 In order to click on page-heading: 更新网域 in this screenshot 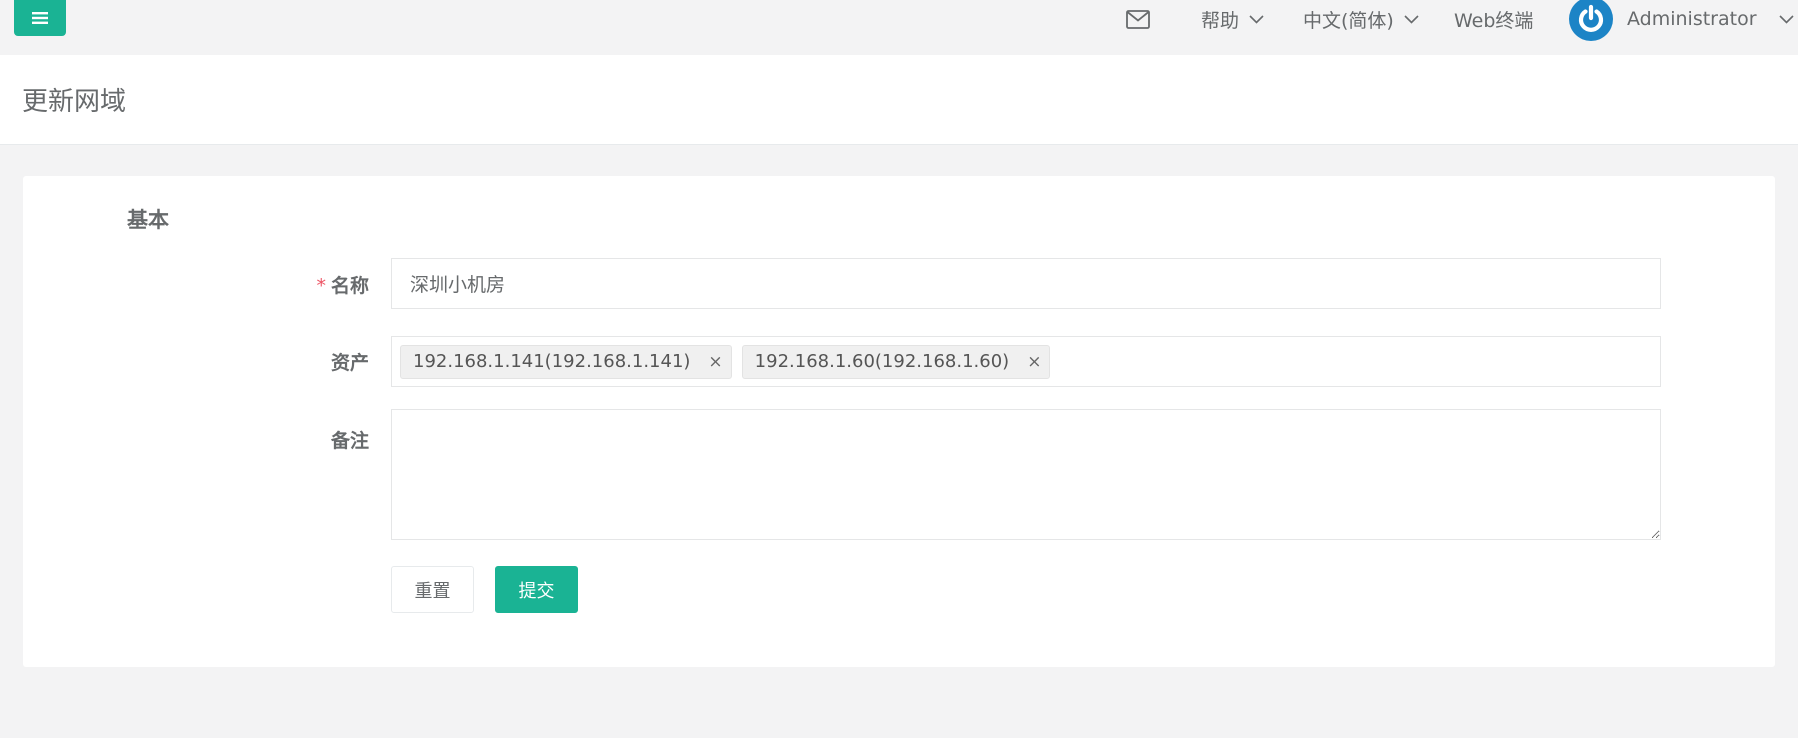, I will do `click(899, 100)`.